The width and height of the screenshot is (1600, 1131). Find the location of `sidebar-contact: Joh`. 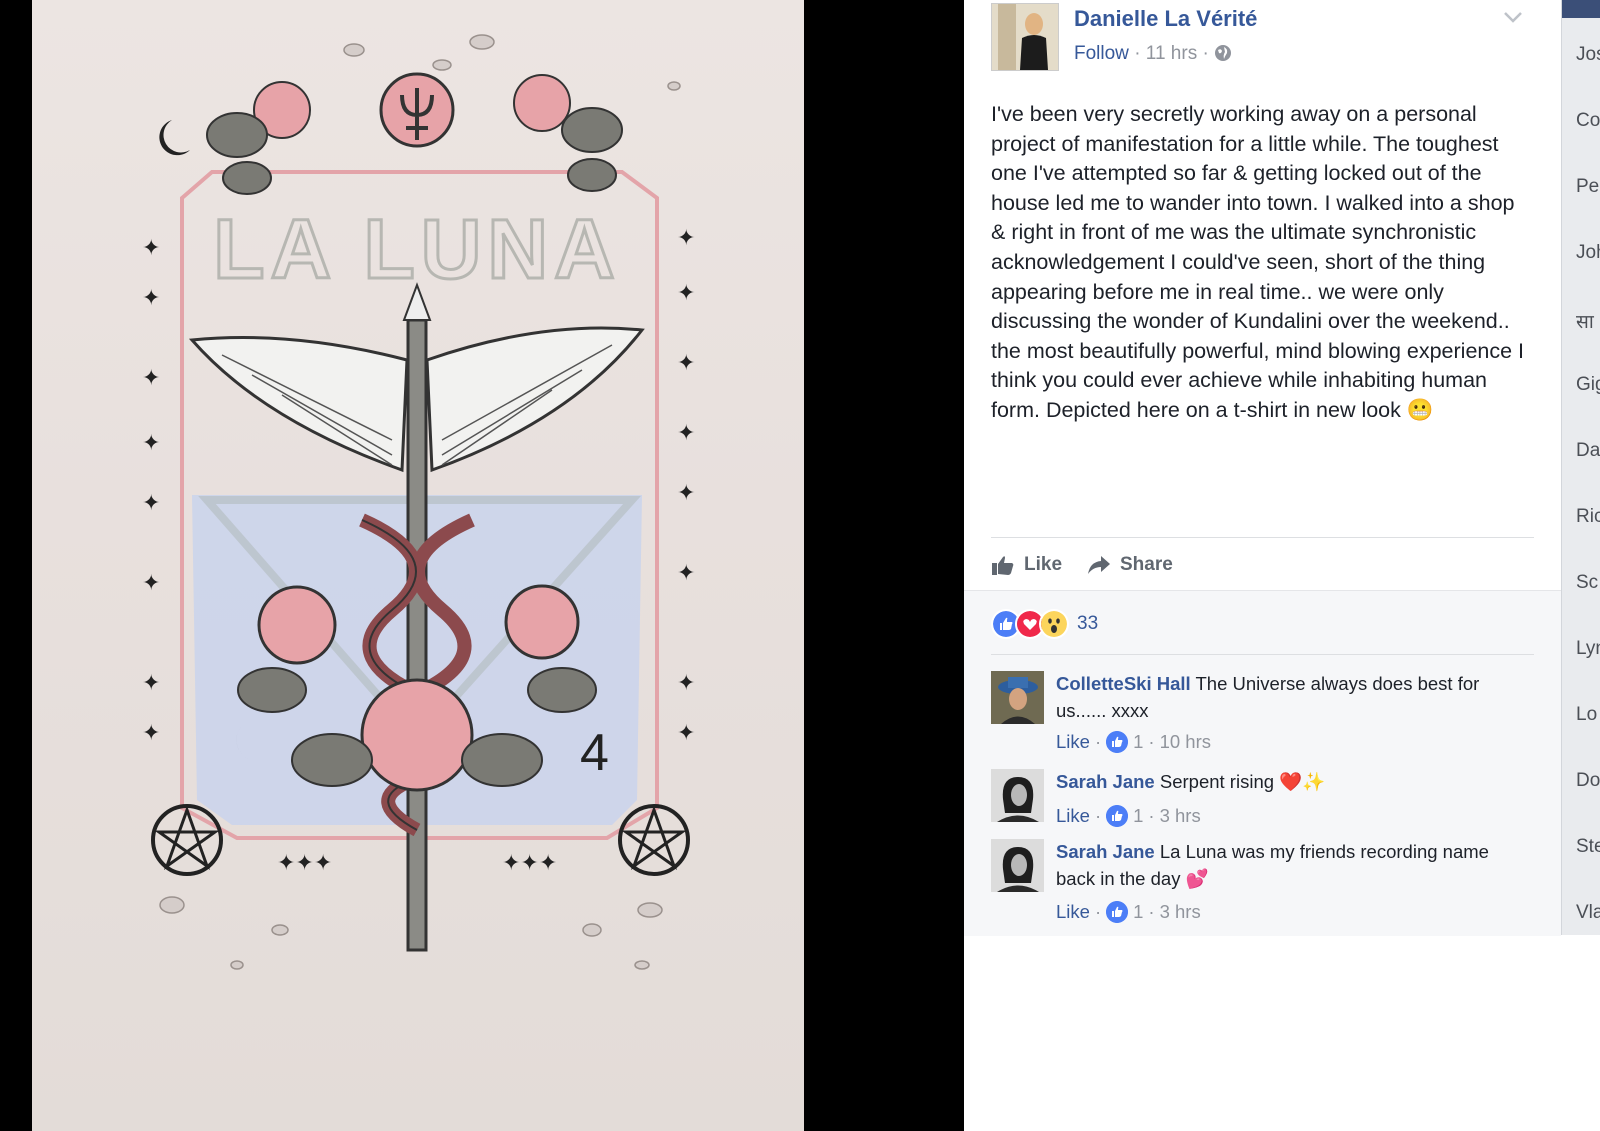

sidebar-contact: Joh is located at coordinates (1588, 253).